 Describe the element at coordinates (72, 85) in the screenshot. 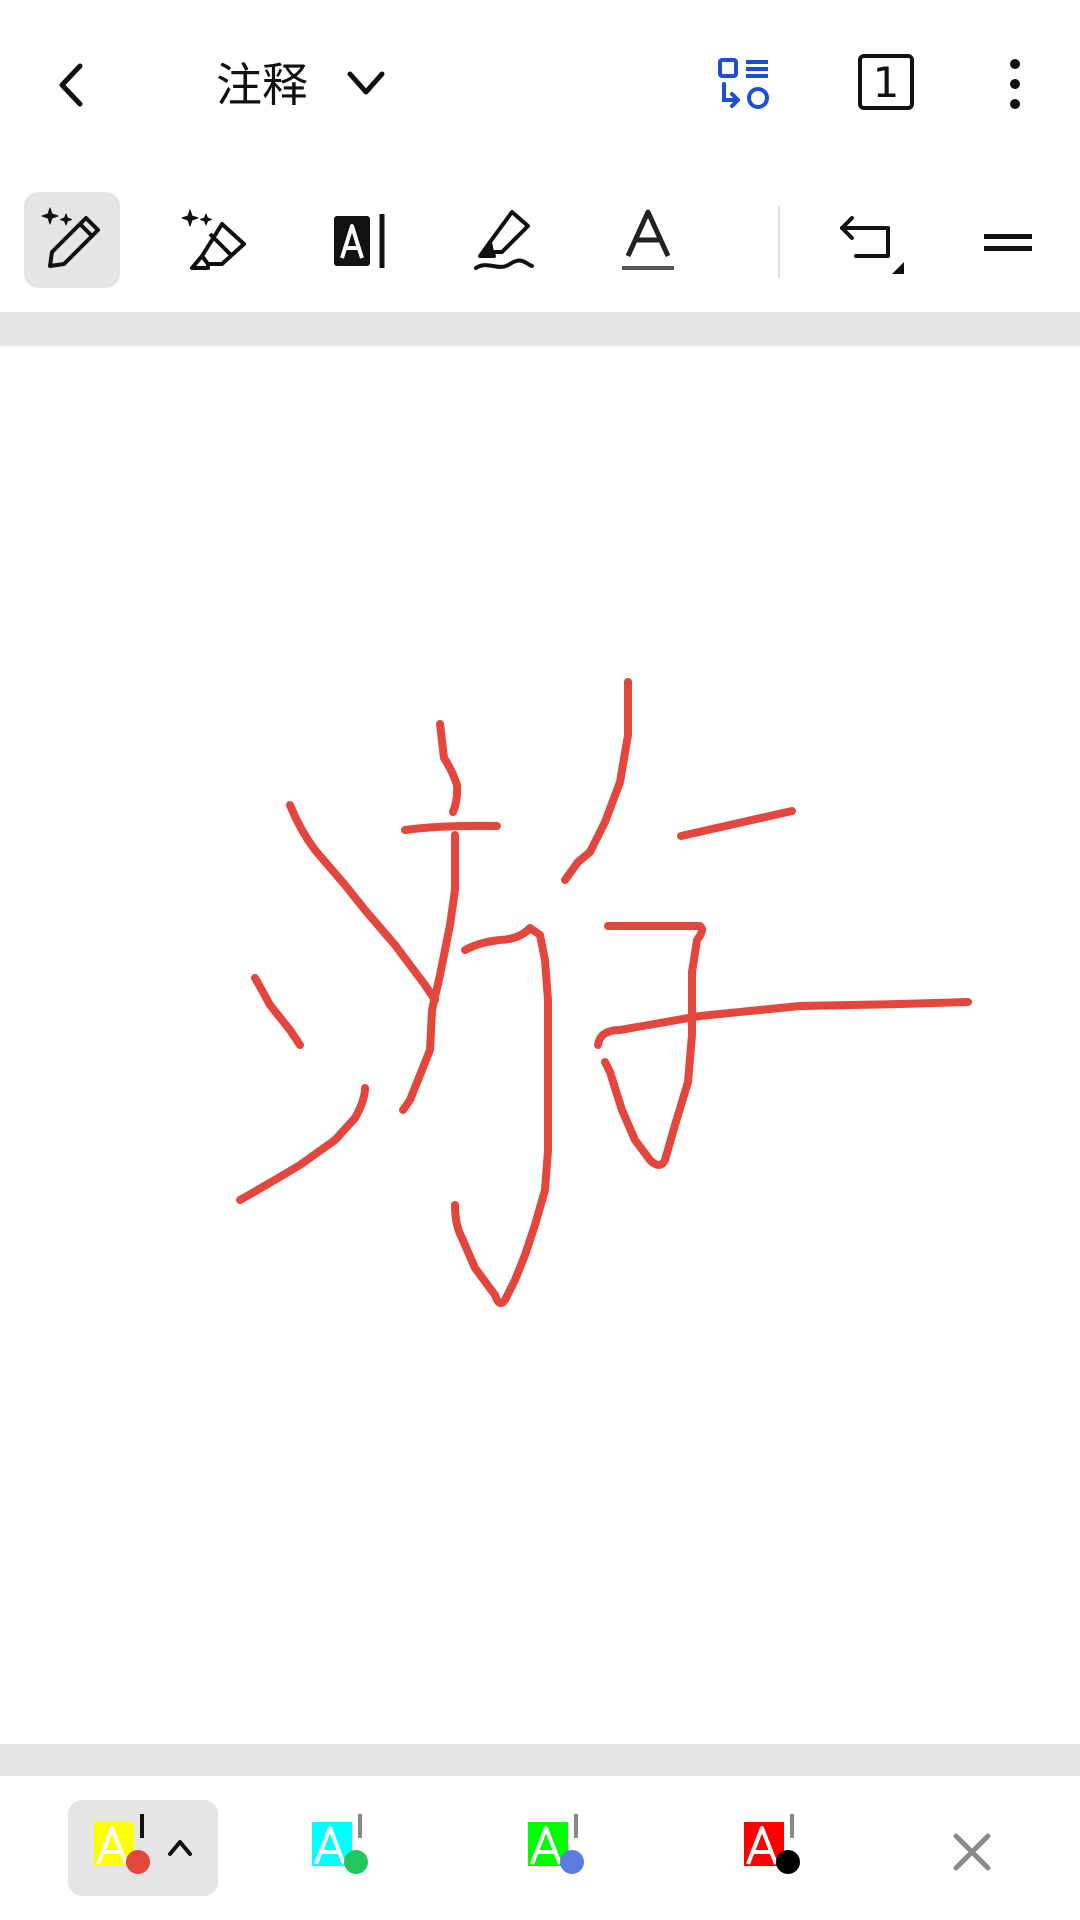

I see `back-arrow-icon` at that location.